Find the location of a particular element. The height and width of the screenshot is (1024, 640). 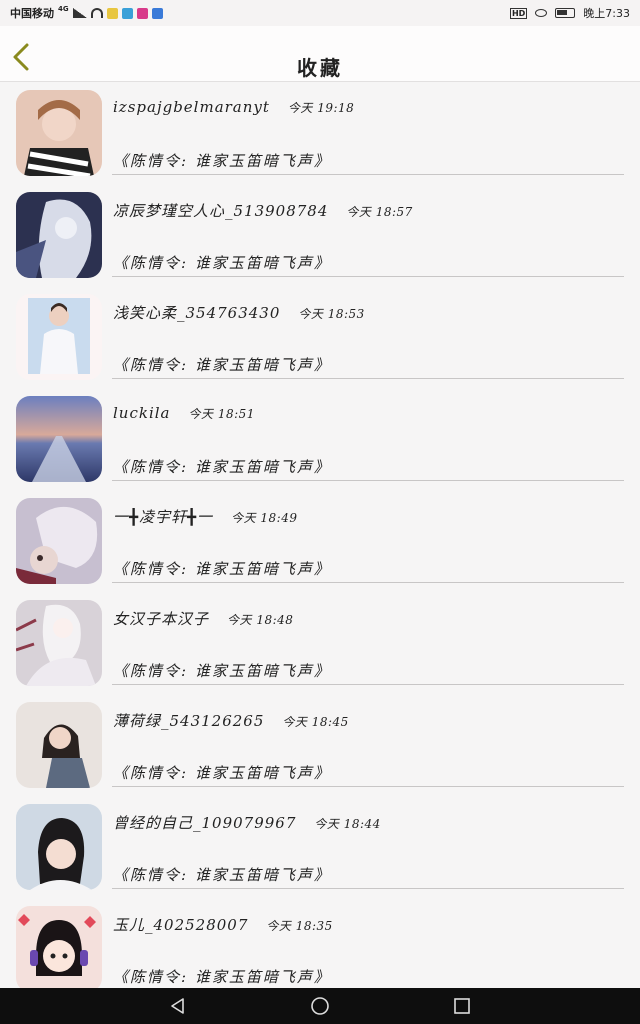

status-left: 中国移动 4G is located at coordinates (86, 13).